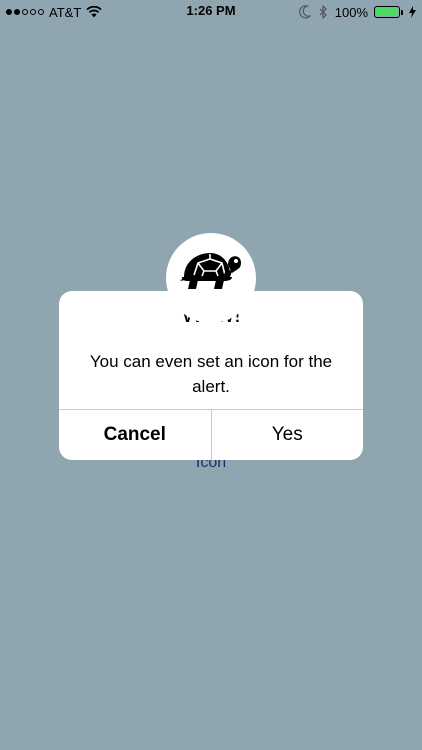 The height and width of the screenshot is (750, 422). What do you see at coordinates (351, 12) in the screenshot?
I see `battery-percentage: 100%` at bounding box center [351, 12].